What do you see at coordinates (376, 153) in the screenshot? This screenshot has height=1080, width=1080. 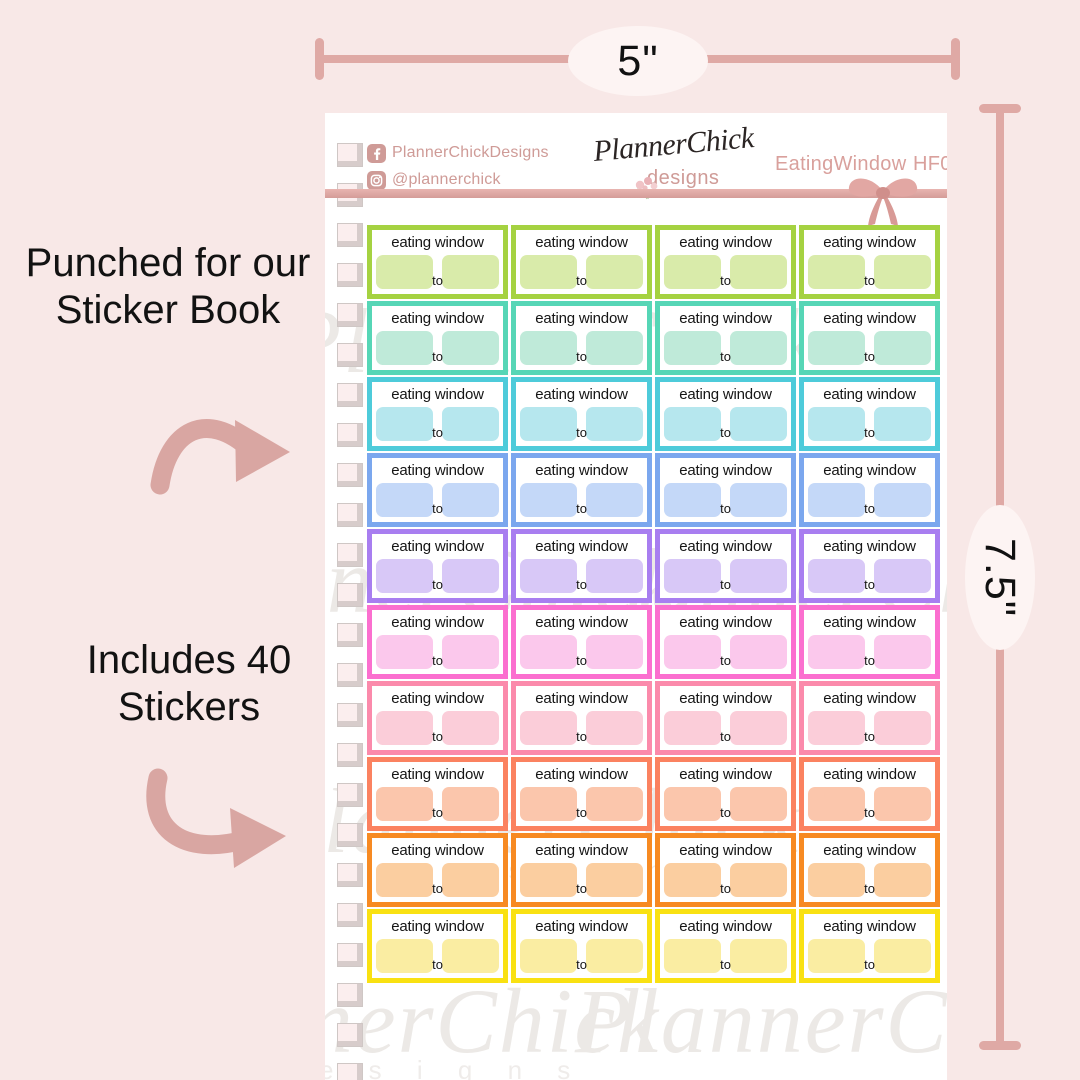 I see `facebook-icon` at bounding box center [376, 153].